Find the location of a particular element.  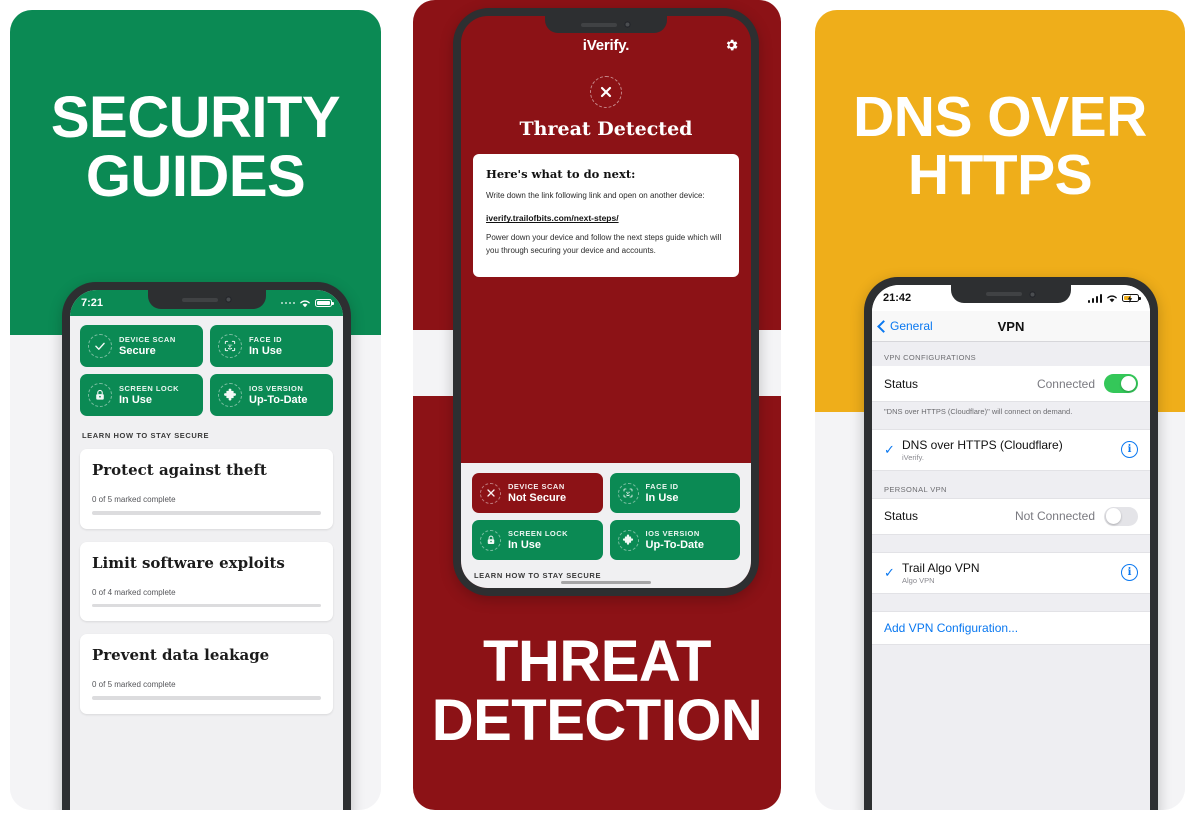

x-icon is located at coordinates (490, 493).